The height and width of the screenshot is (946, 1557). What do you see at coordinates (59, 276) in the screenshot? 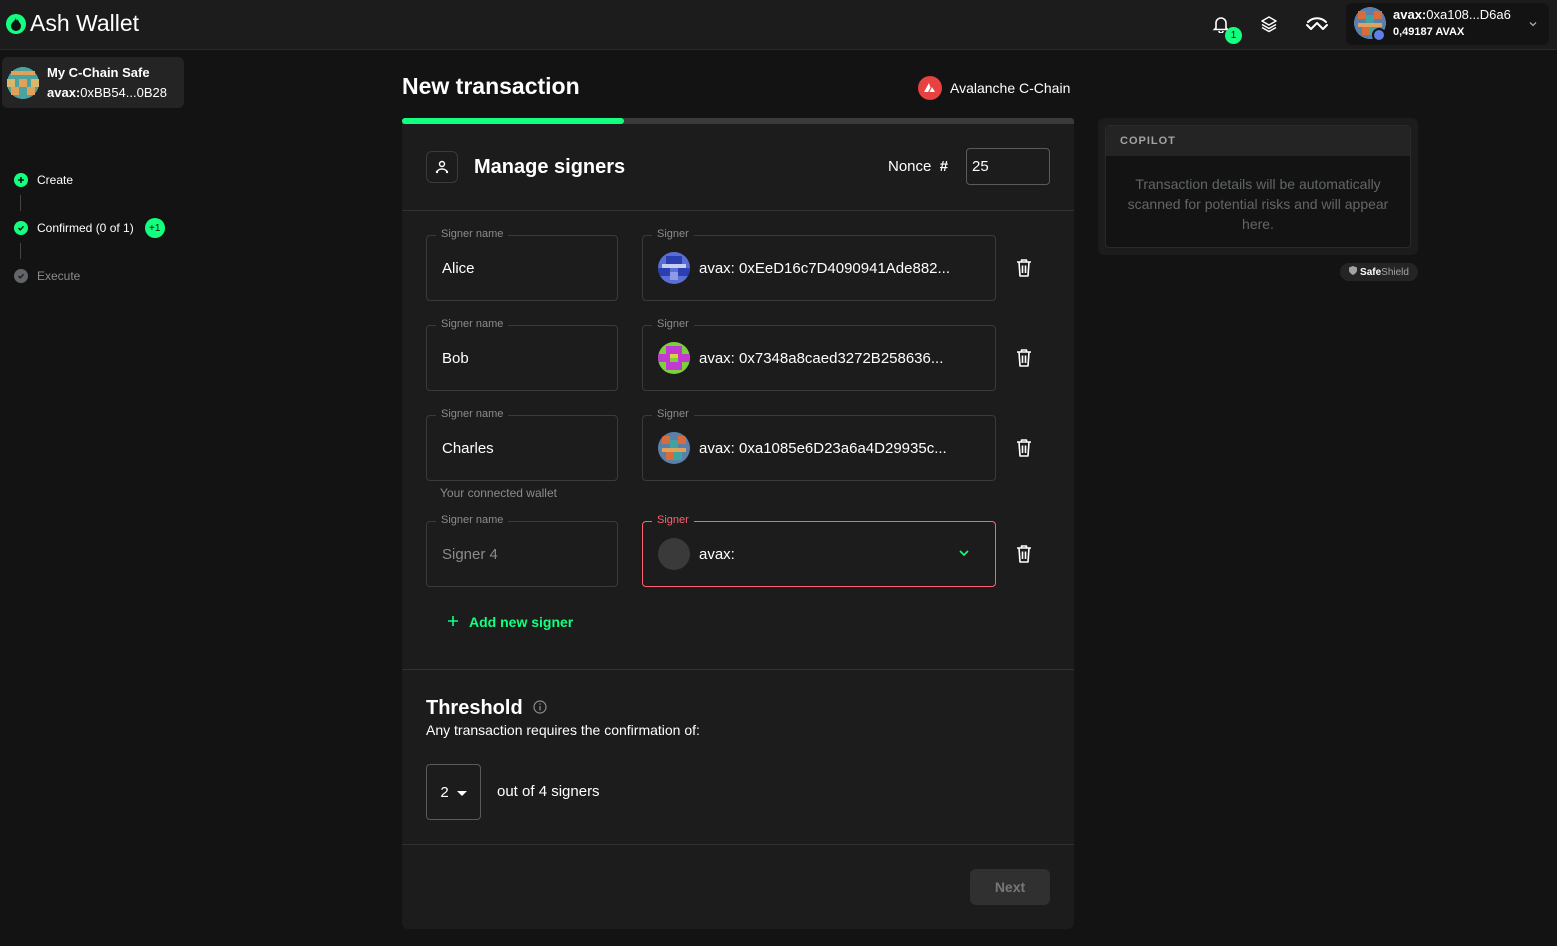
I see `step-label: Execute` at bounding box center [59, 276].